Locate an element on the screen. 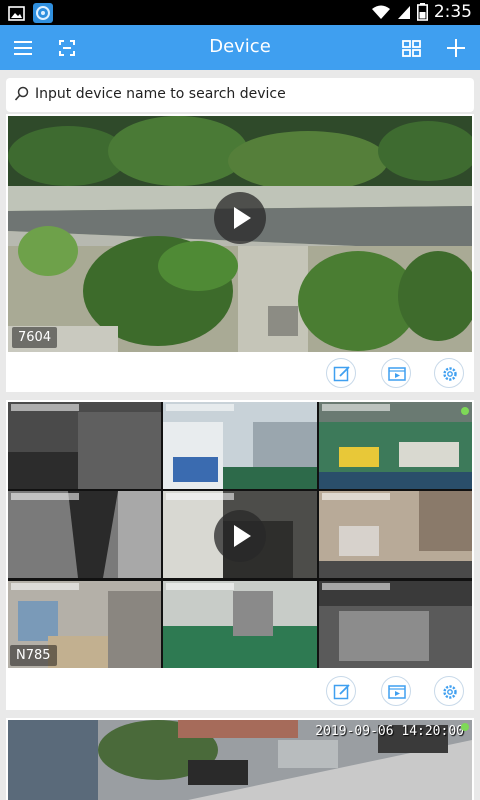  notification-icons is located at coordinates (30, 13).